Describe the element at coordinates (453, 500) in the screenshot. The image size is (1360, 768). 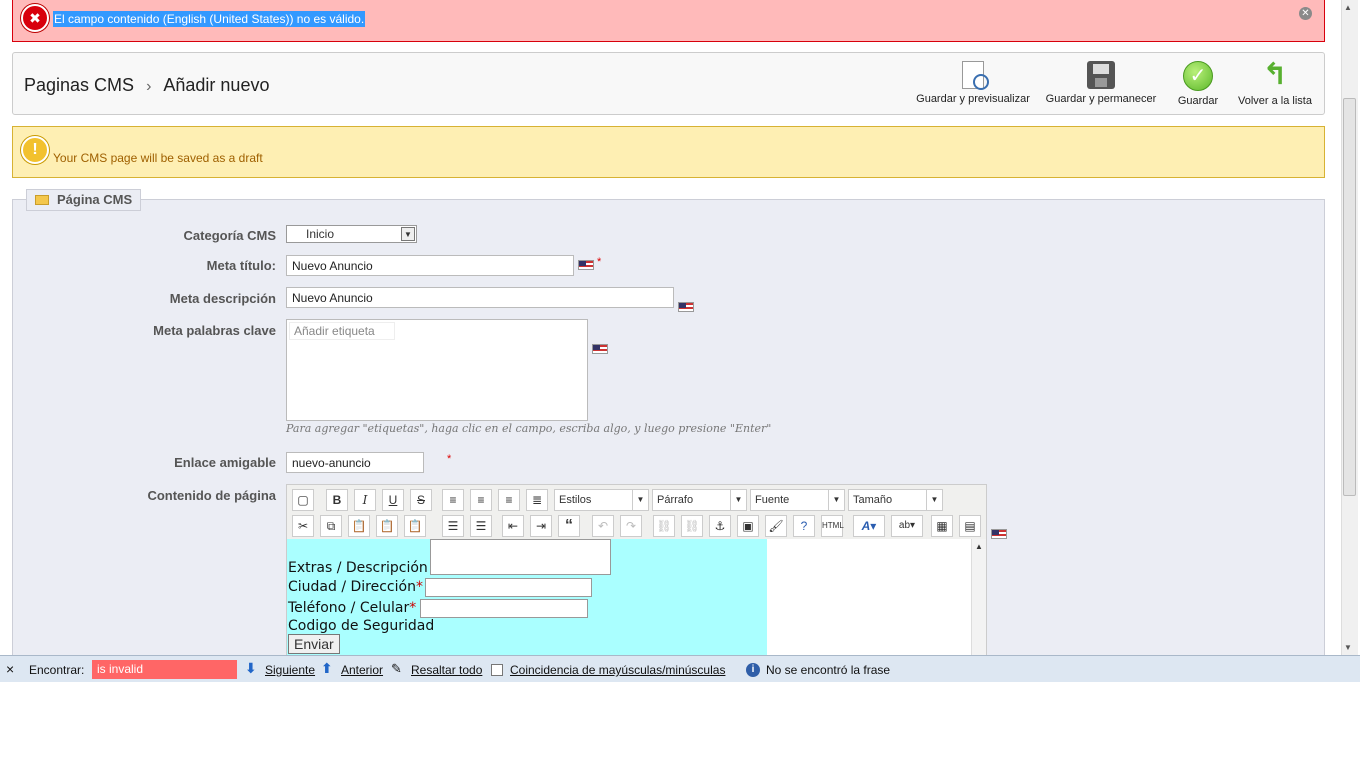
I see `align-left-icon: ≡` at that location.